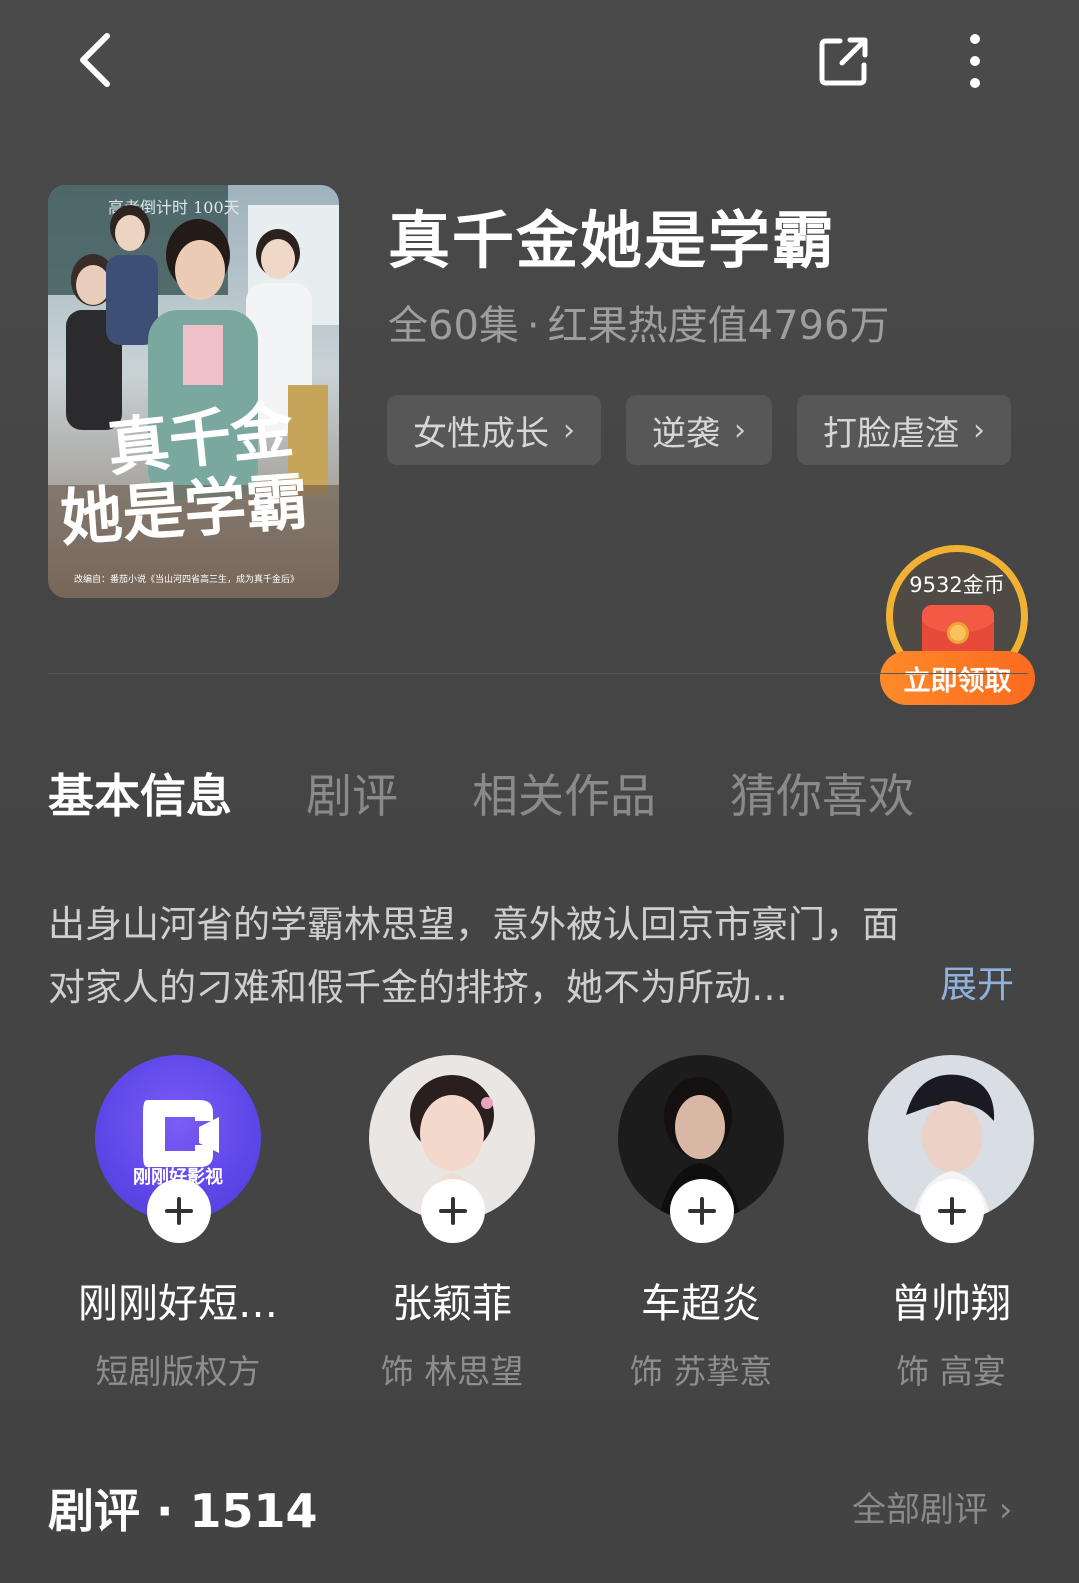  What do you see at coordinates (538, 673) in the screenshot?
I see `divider` at bounding box center [538, 673].